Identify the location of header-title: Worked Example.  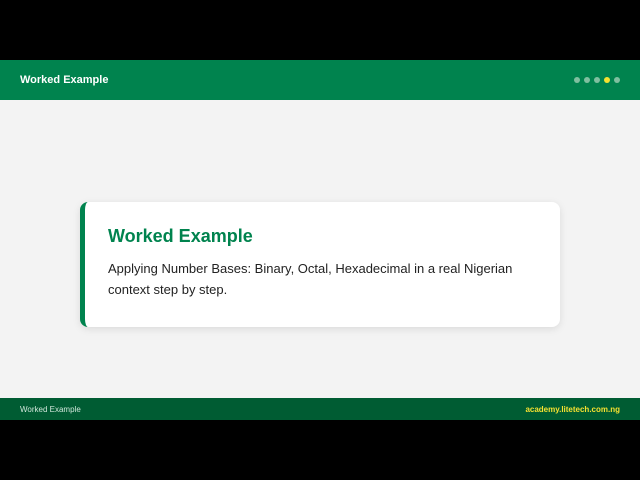
(64, 80).